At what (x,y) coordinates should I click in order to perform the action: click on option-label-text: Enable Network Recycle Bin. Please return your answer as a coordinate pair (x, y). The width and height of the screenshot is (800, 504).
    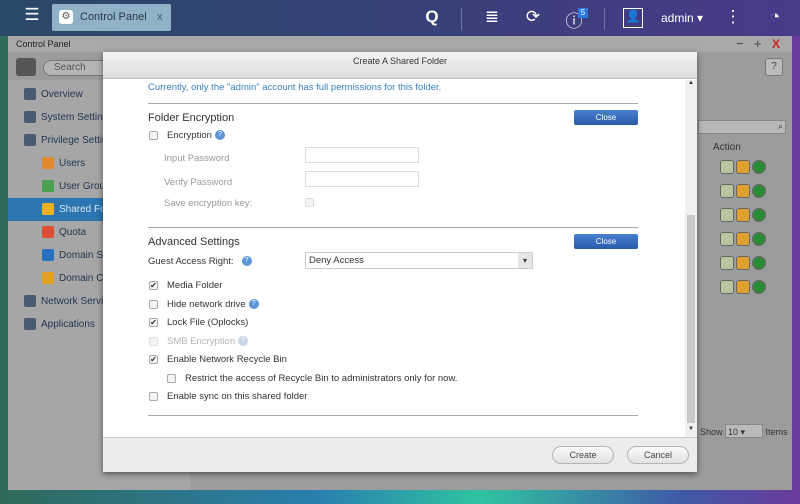
    Looking at the image, I should click on (227, 359).